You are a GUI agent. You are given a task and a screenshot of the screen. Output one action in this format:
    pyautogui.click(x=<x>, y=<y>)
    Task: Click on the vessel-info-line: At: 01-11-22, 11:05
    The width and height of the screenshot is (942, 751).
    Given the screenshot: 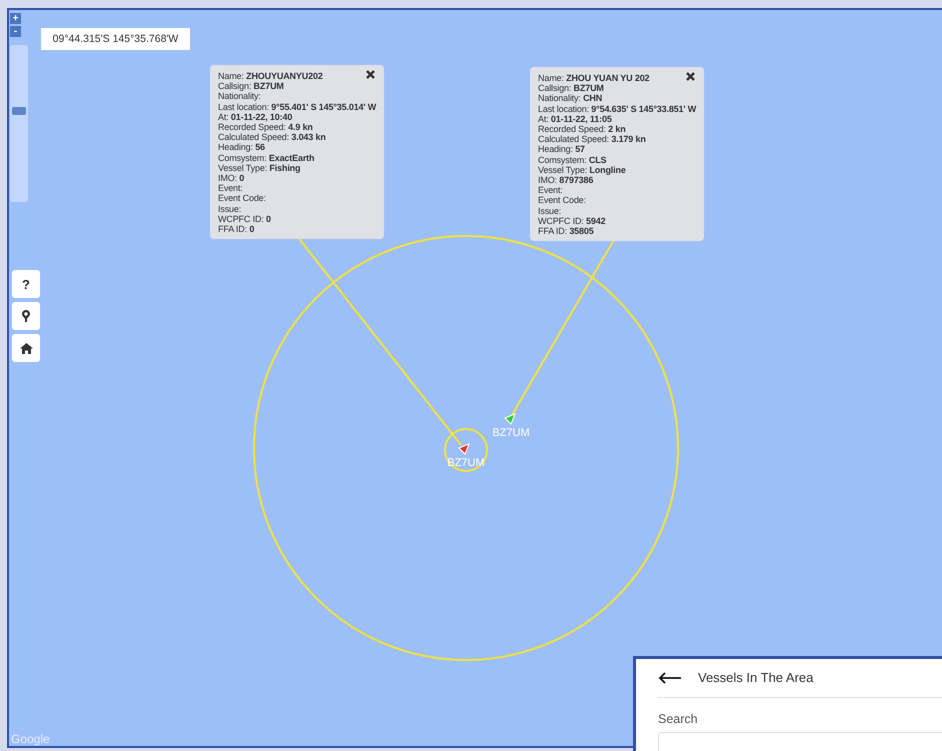 What is the action you would take?
    pyautogui.click(x=575, y=119)
    